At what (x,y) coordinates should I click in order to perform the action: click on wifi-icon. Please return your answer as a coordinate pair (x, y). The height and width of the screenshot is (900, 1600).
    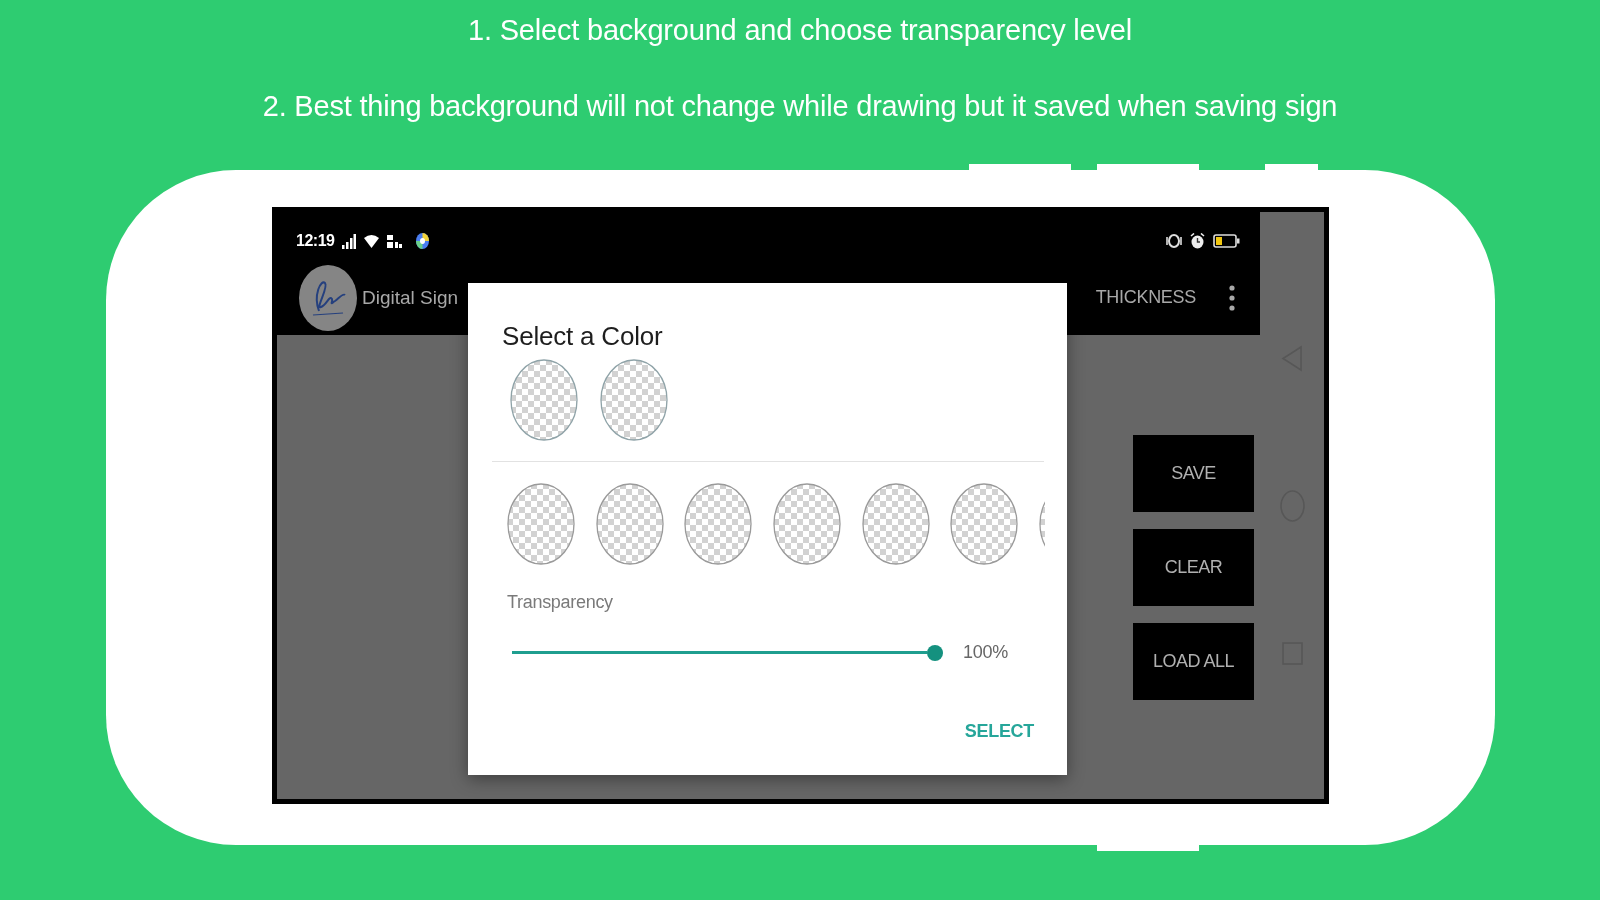
    Looking at the image, I should click on (372, 241).